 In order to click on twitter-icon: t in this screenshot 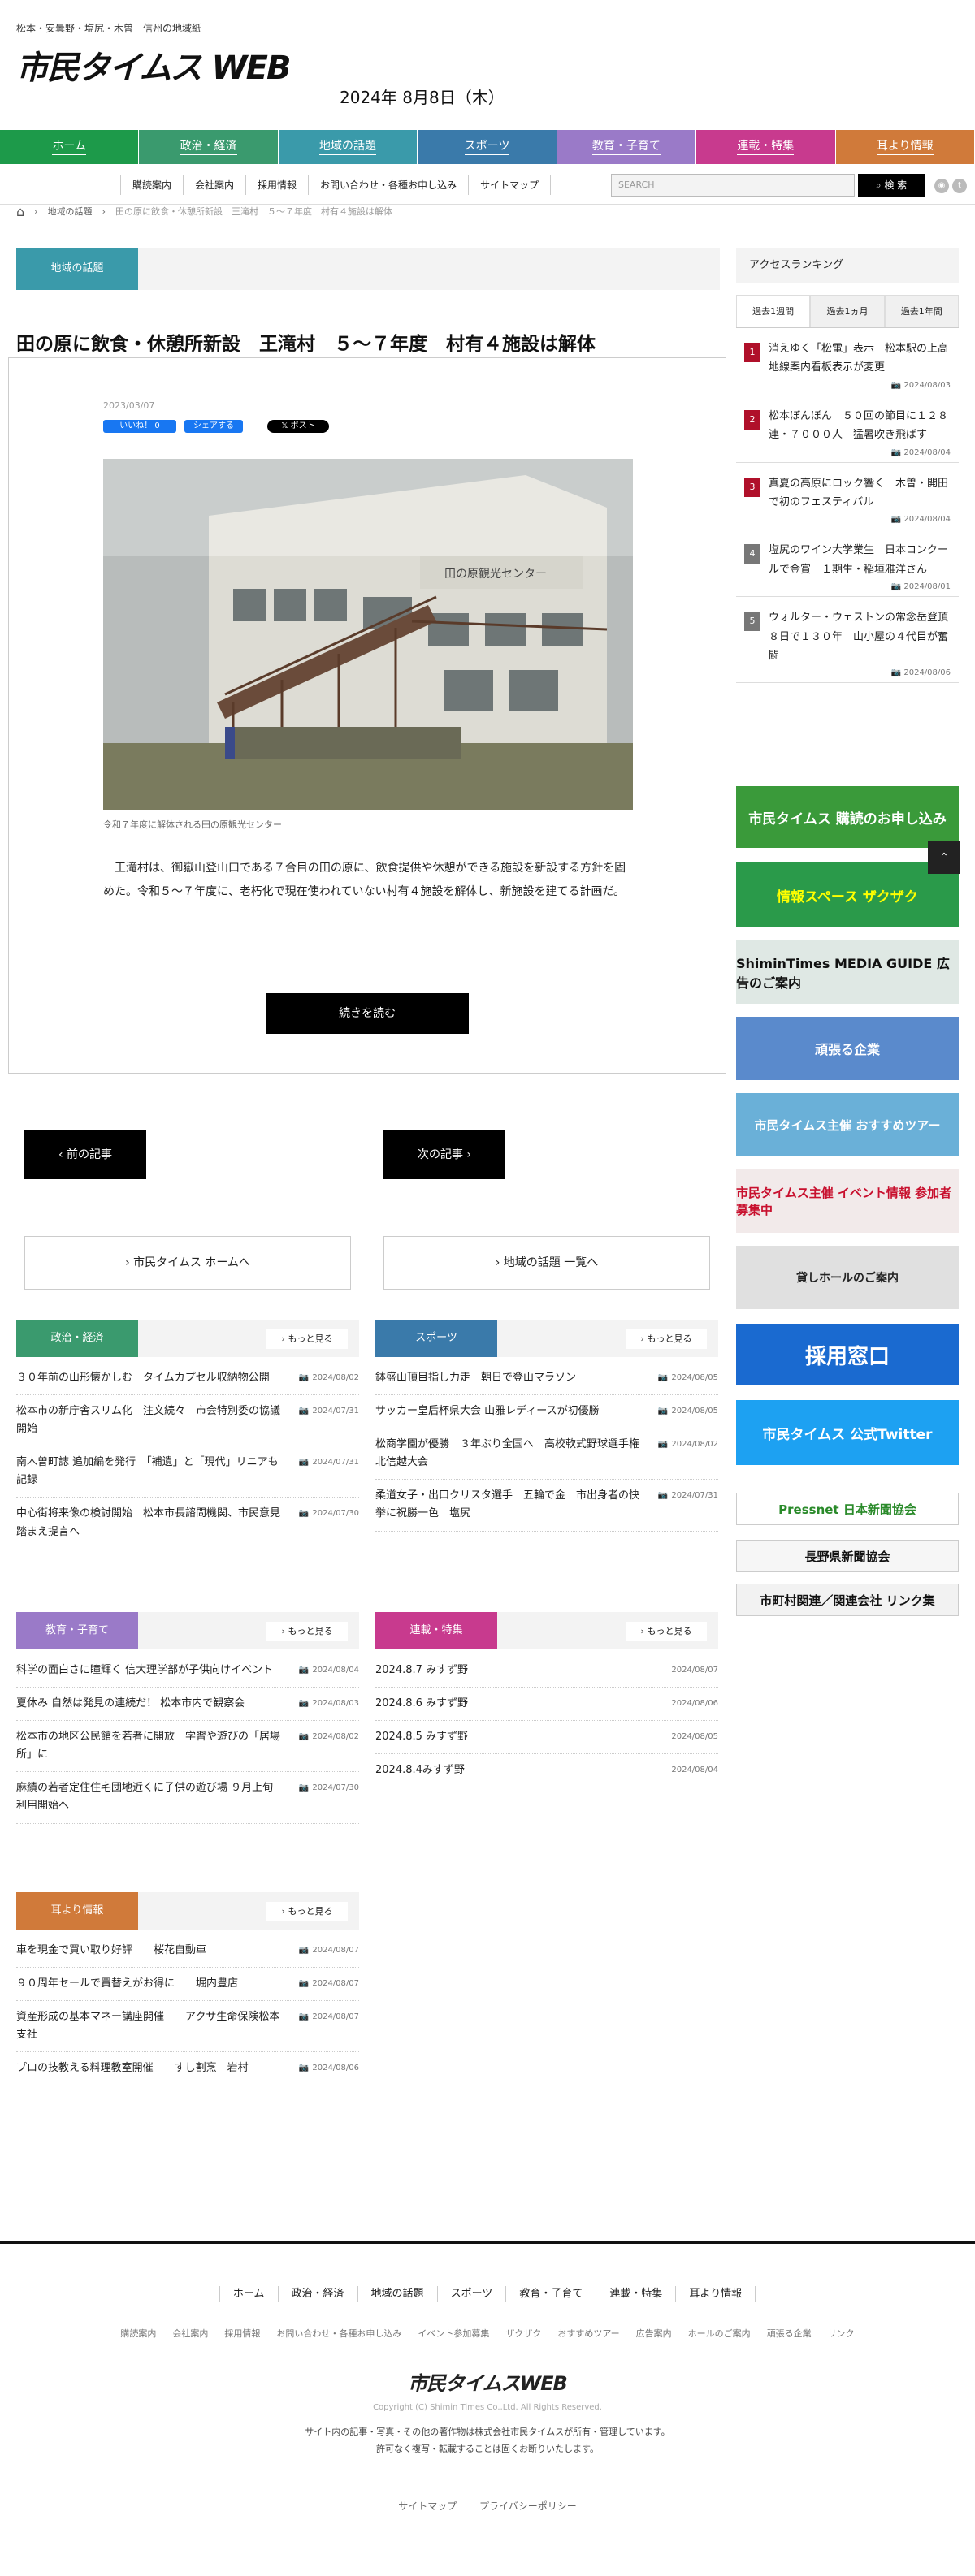, I will do `click(959, 186)`.